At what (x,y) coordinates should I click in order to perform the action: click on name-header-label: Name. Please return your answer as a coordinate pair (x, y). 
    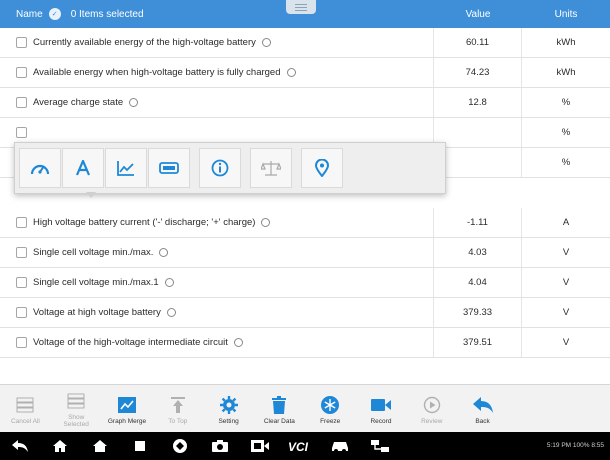
    Looking at the image, I should click on (29, 14).